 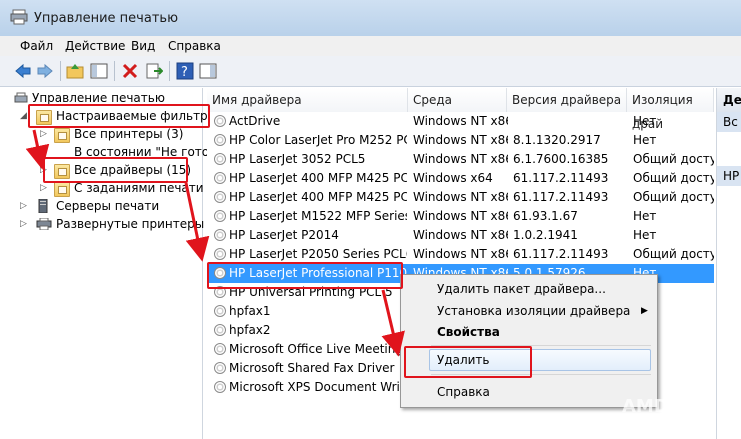 I want to click on arrow-to-driver, so click(x=197, y=222).